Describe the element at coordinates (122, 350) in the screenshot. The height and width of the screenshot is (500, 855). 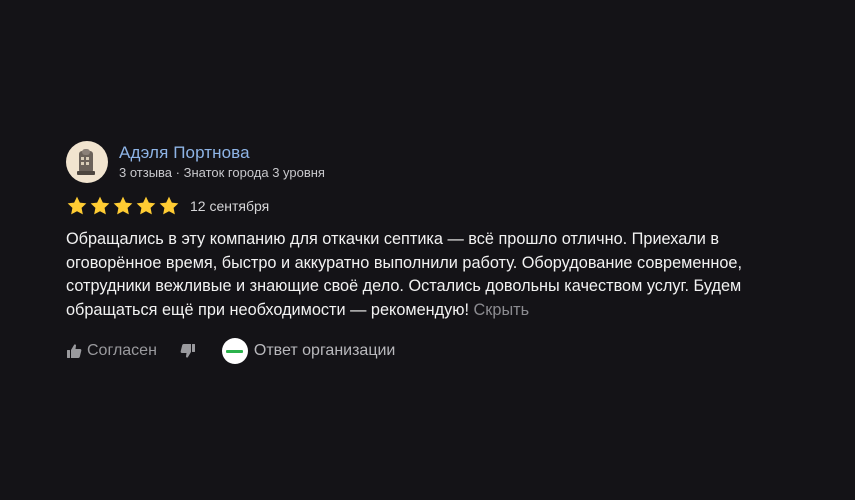
I see `agree-label: Согласен` at that location.